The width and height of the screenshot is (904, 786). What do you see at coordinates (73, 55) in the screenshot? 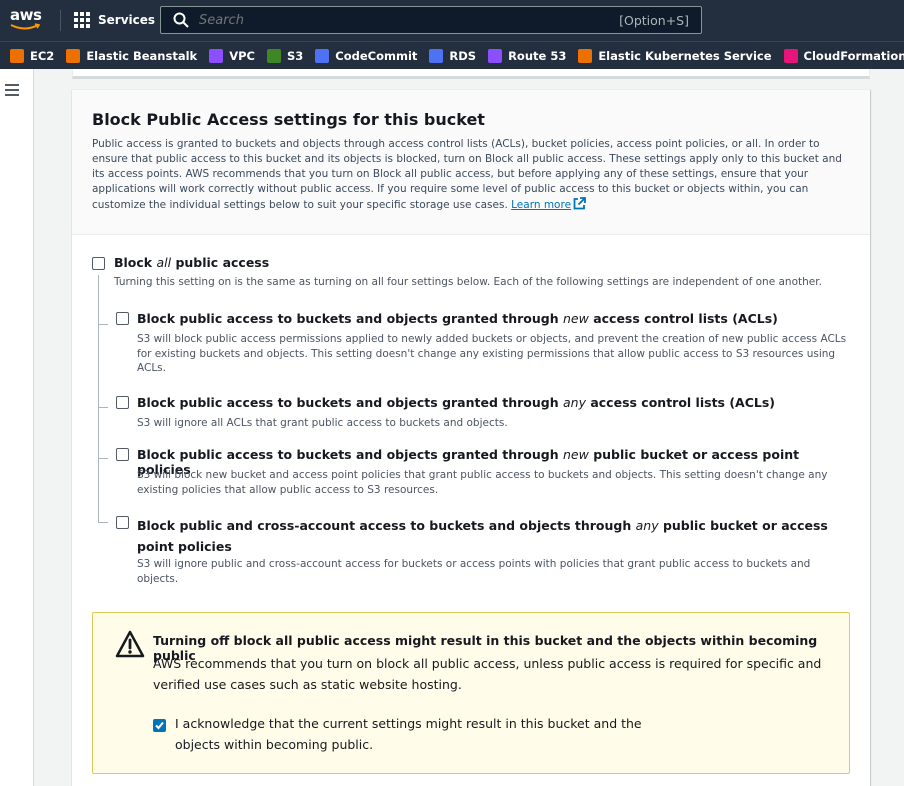
I see `elastic-beanstalk-icon` at bounding box center [73, 55].